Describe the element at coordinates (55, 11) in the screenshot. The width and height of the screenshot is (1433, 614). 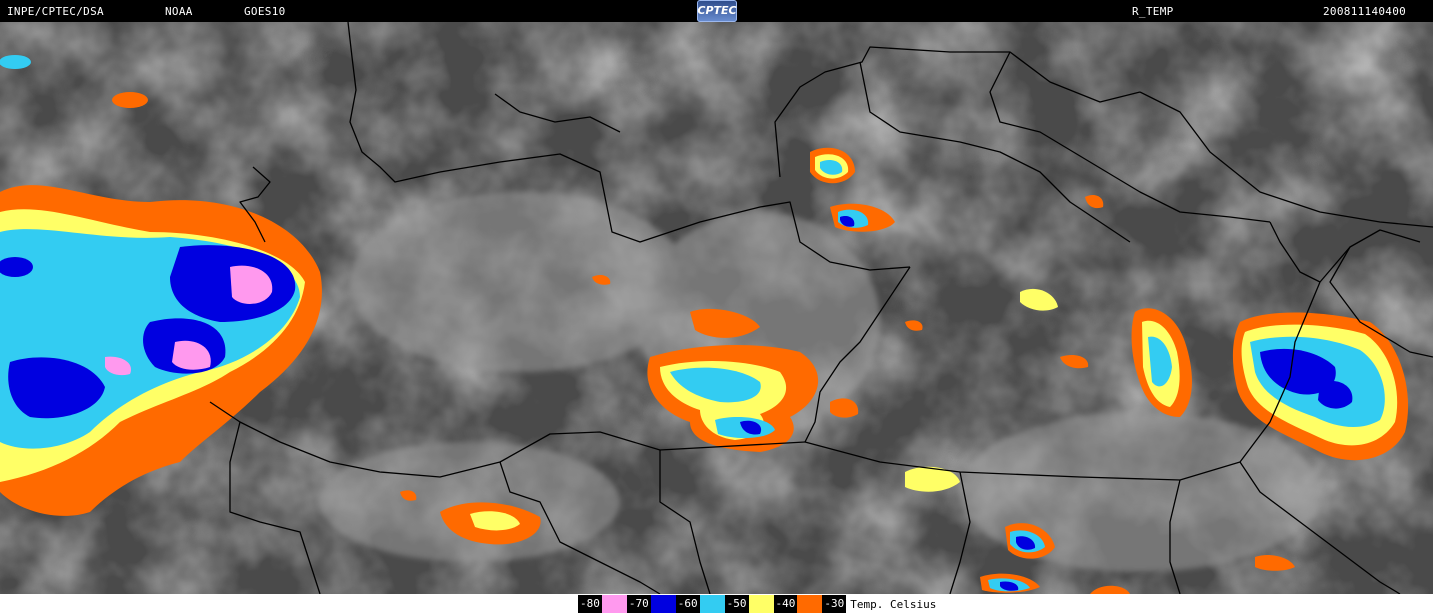
I see `institution-label: INPE/CPTEC/DSA` at that location.